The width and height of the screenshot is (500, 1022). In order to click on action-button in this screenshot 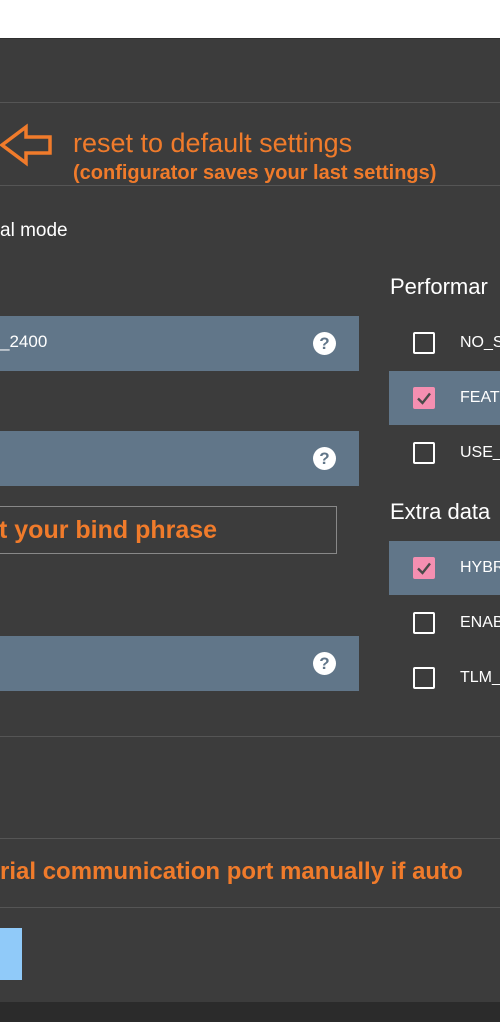, I will do `click(11, 954)`.